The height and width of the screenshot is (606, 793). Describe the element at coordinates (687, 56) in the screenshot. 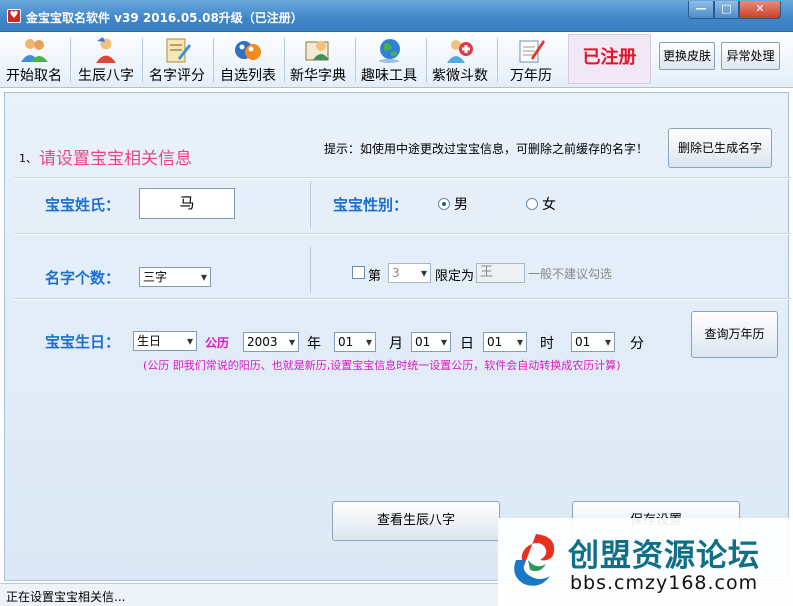

I see `change-skin-button: 更换皮肤` at that location.